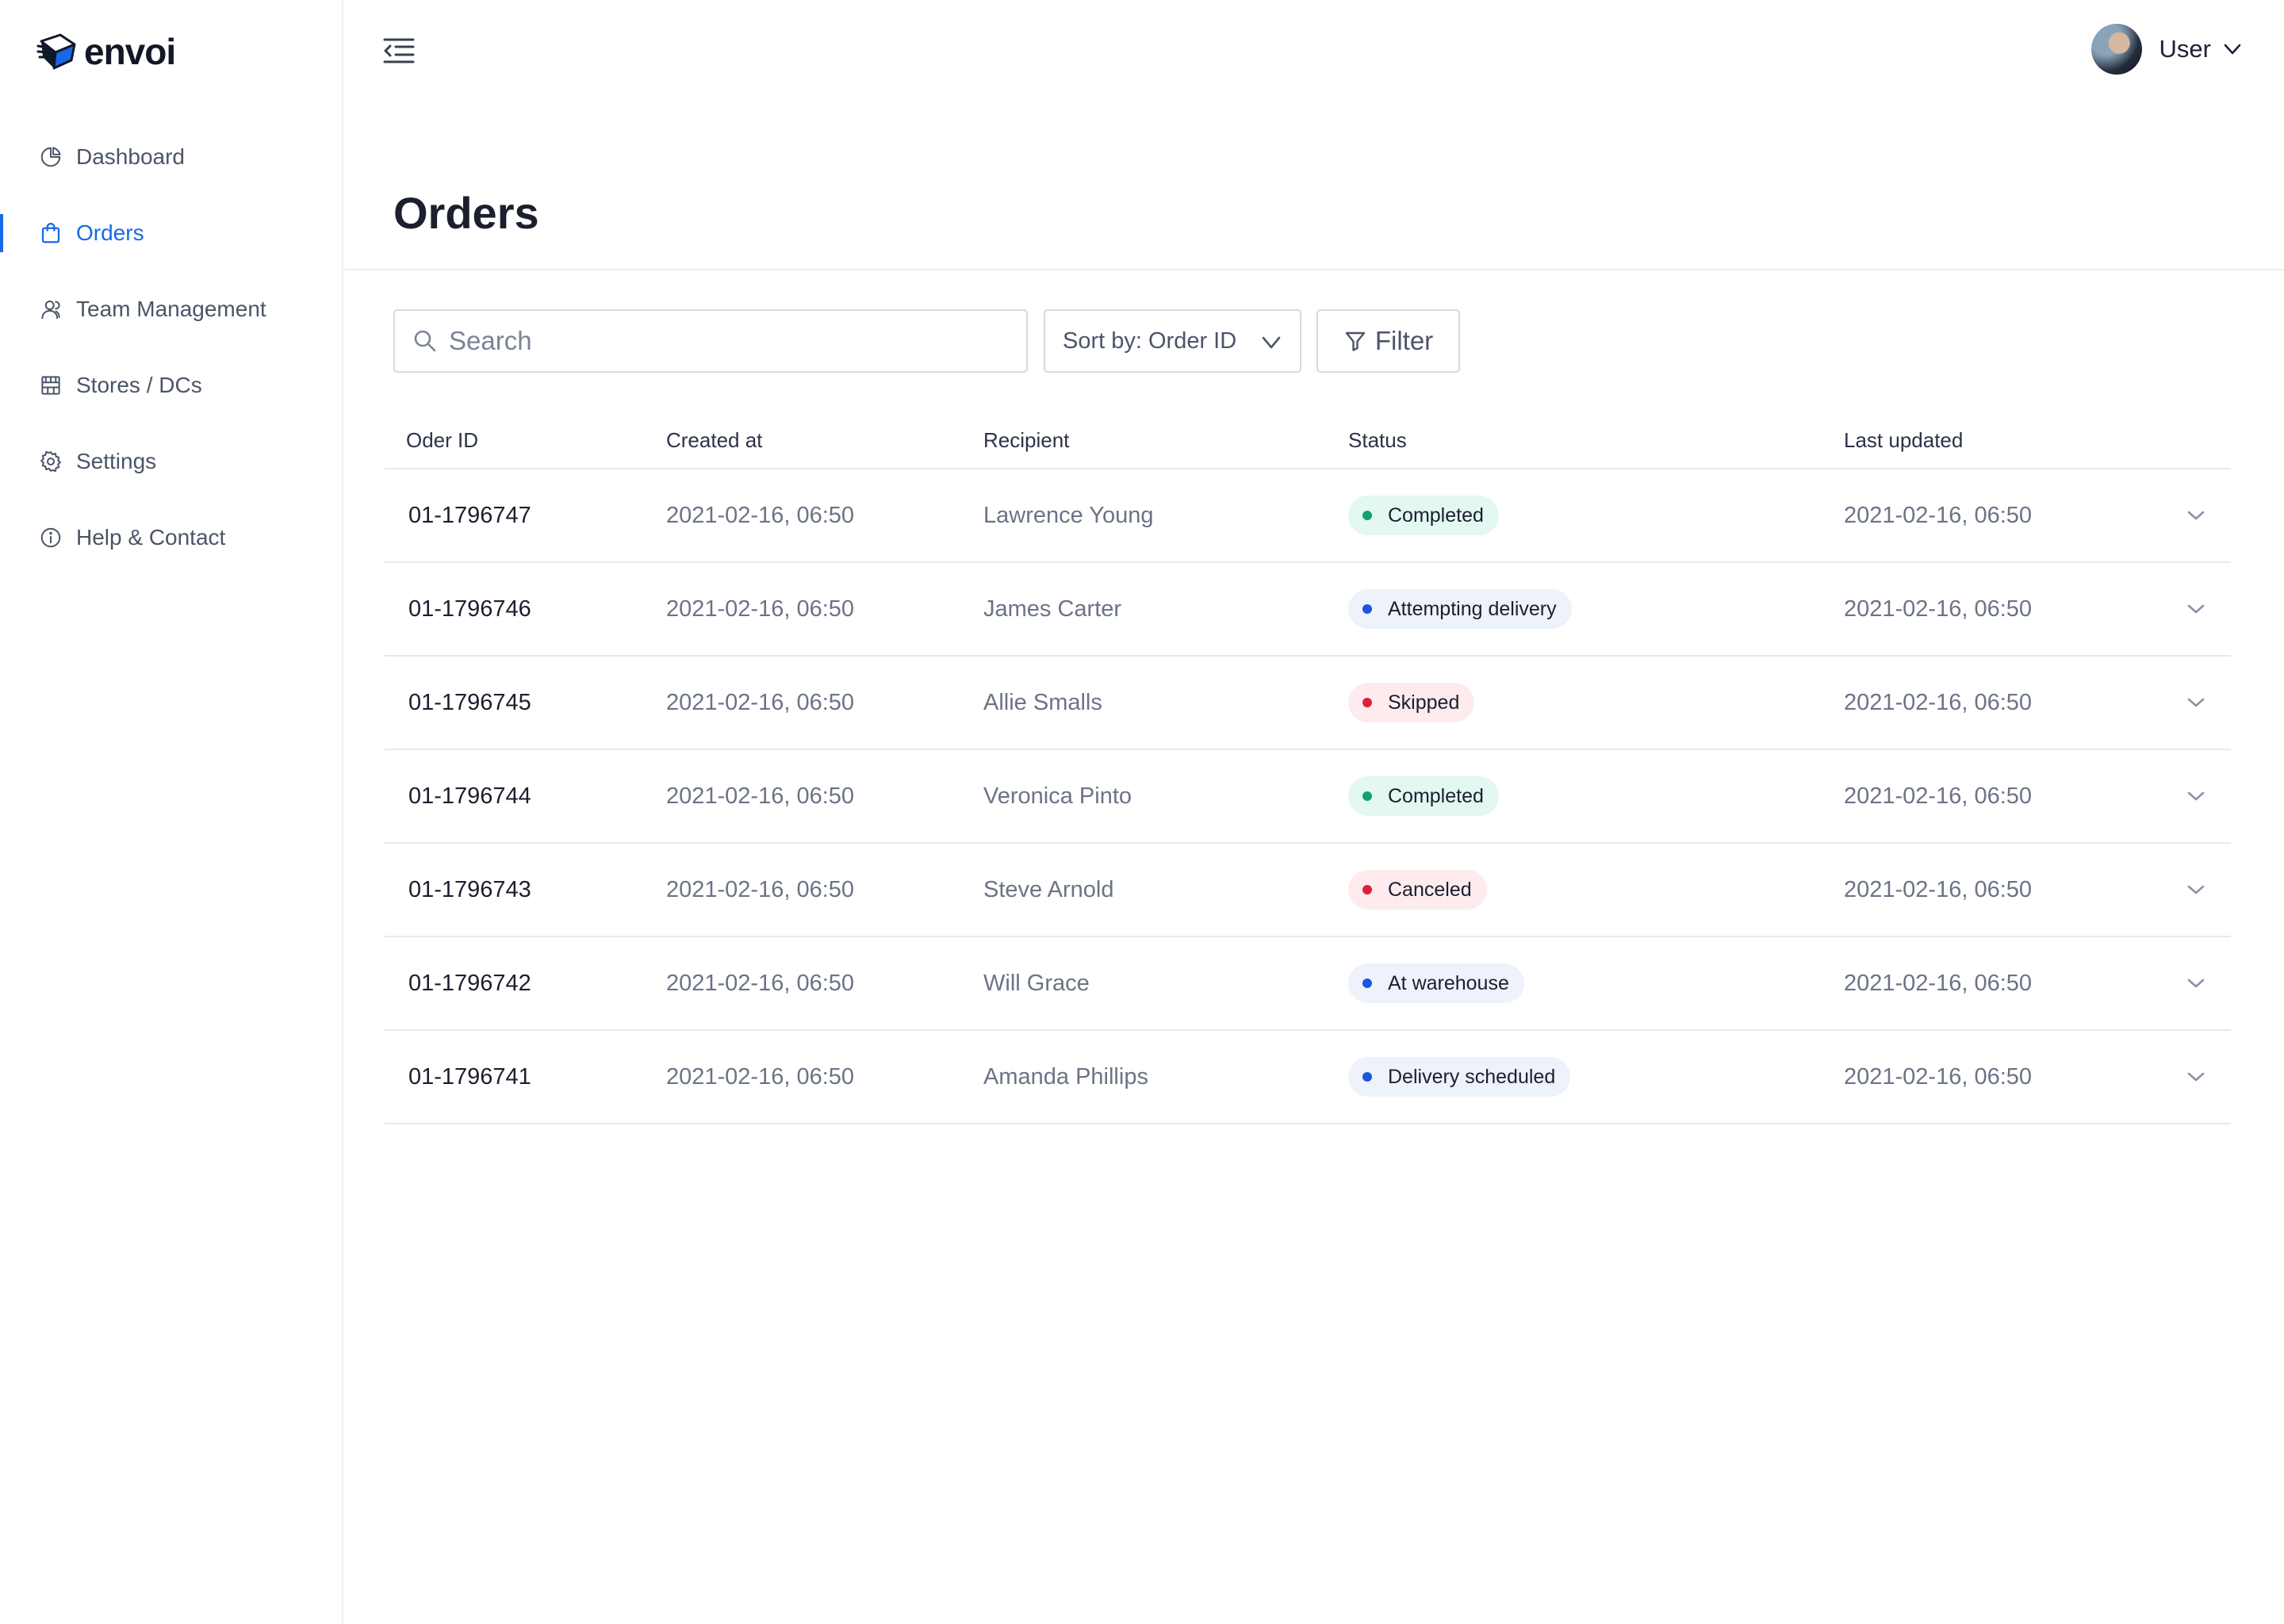 The height and width of the screenshot is (1624, 2284). I want to click on search-field, so click(710, 341).